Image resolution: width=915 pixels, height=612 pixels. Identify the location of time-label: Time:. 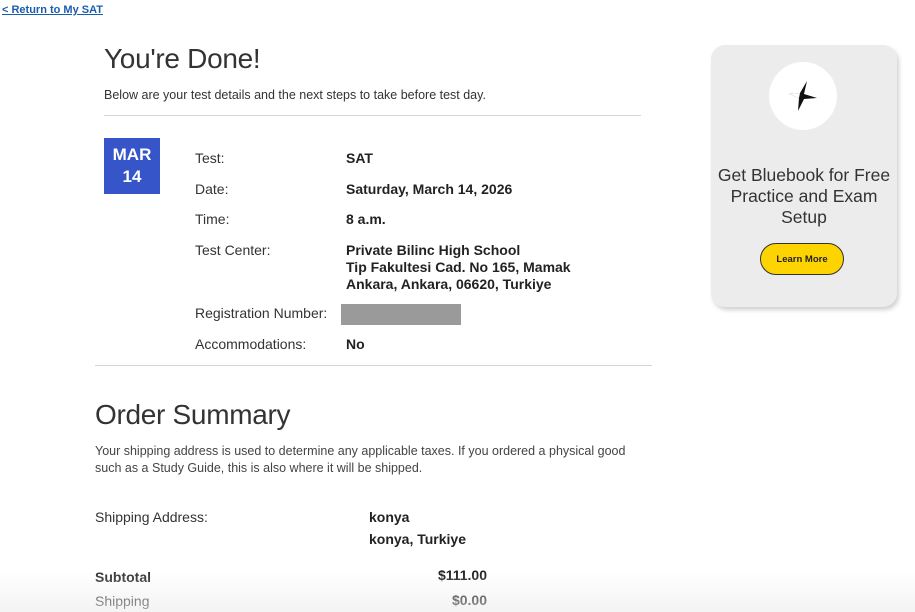
(212, 219).